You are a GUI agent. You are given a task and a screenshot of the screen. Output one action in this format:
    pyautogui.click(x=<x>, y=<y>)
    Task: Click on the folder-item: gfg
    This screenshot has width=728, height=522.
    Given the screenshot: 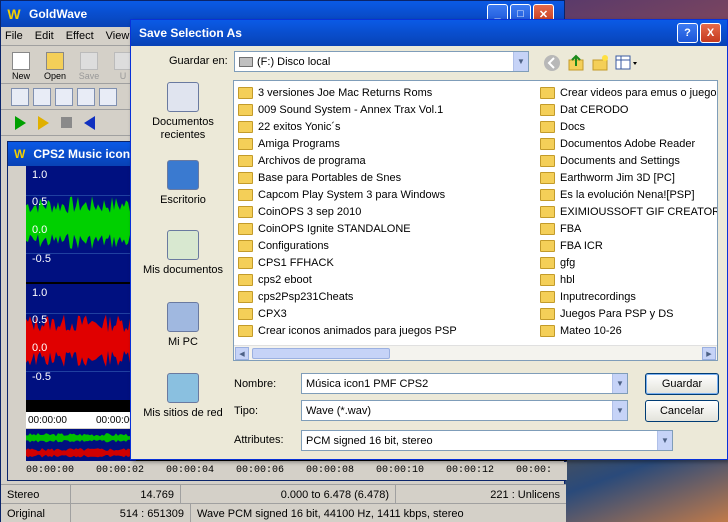 What is the action you would take?
    pyautogui.click(x=628, y=262)
    